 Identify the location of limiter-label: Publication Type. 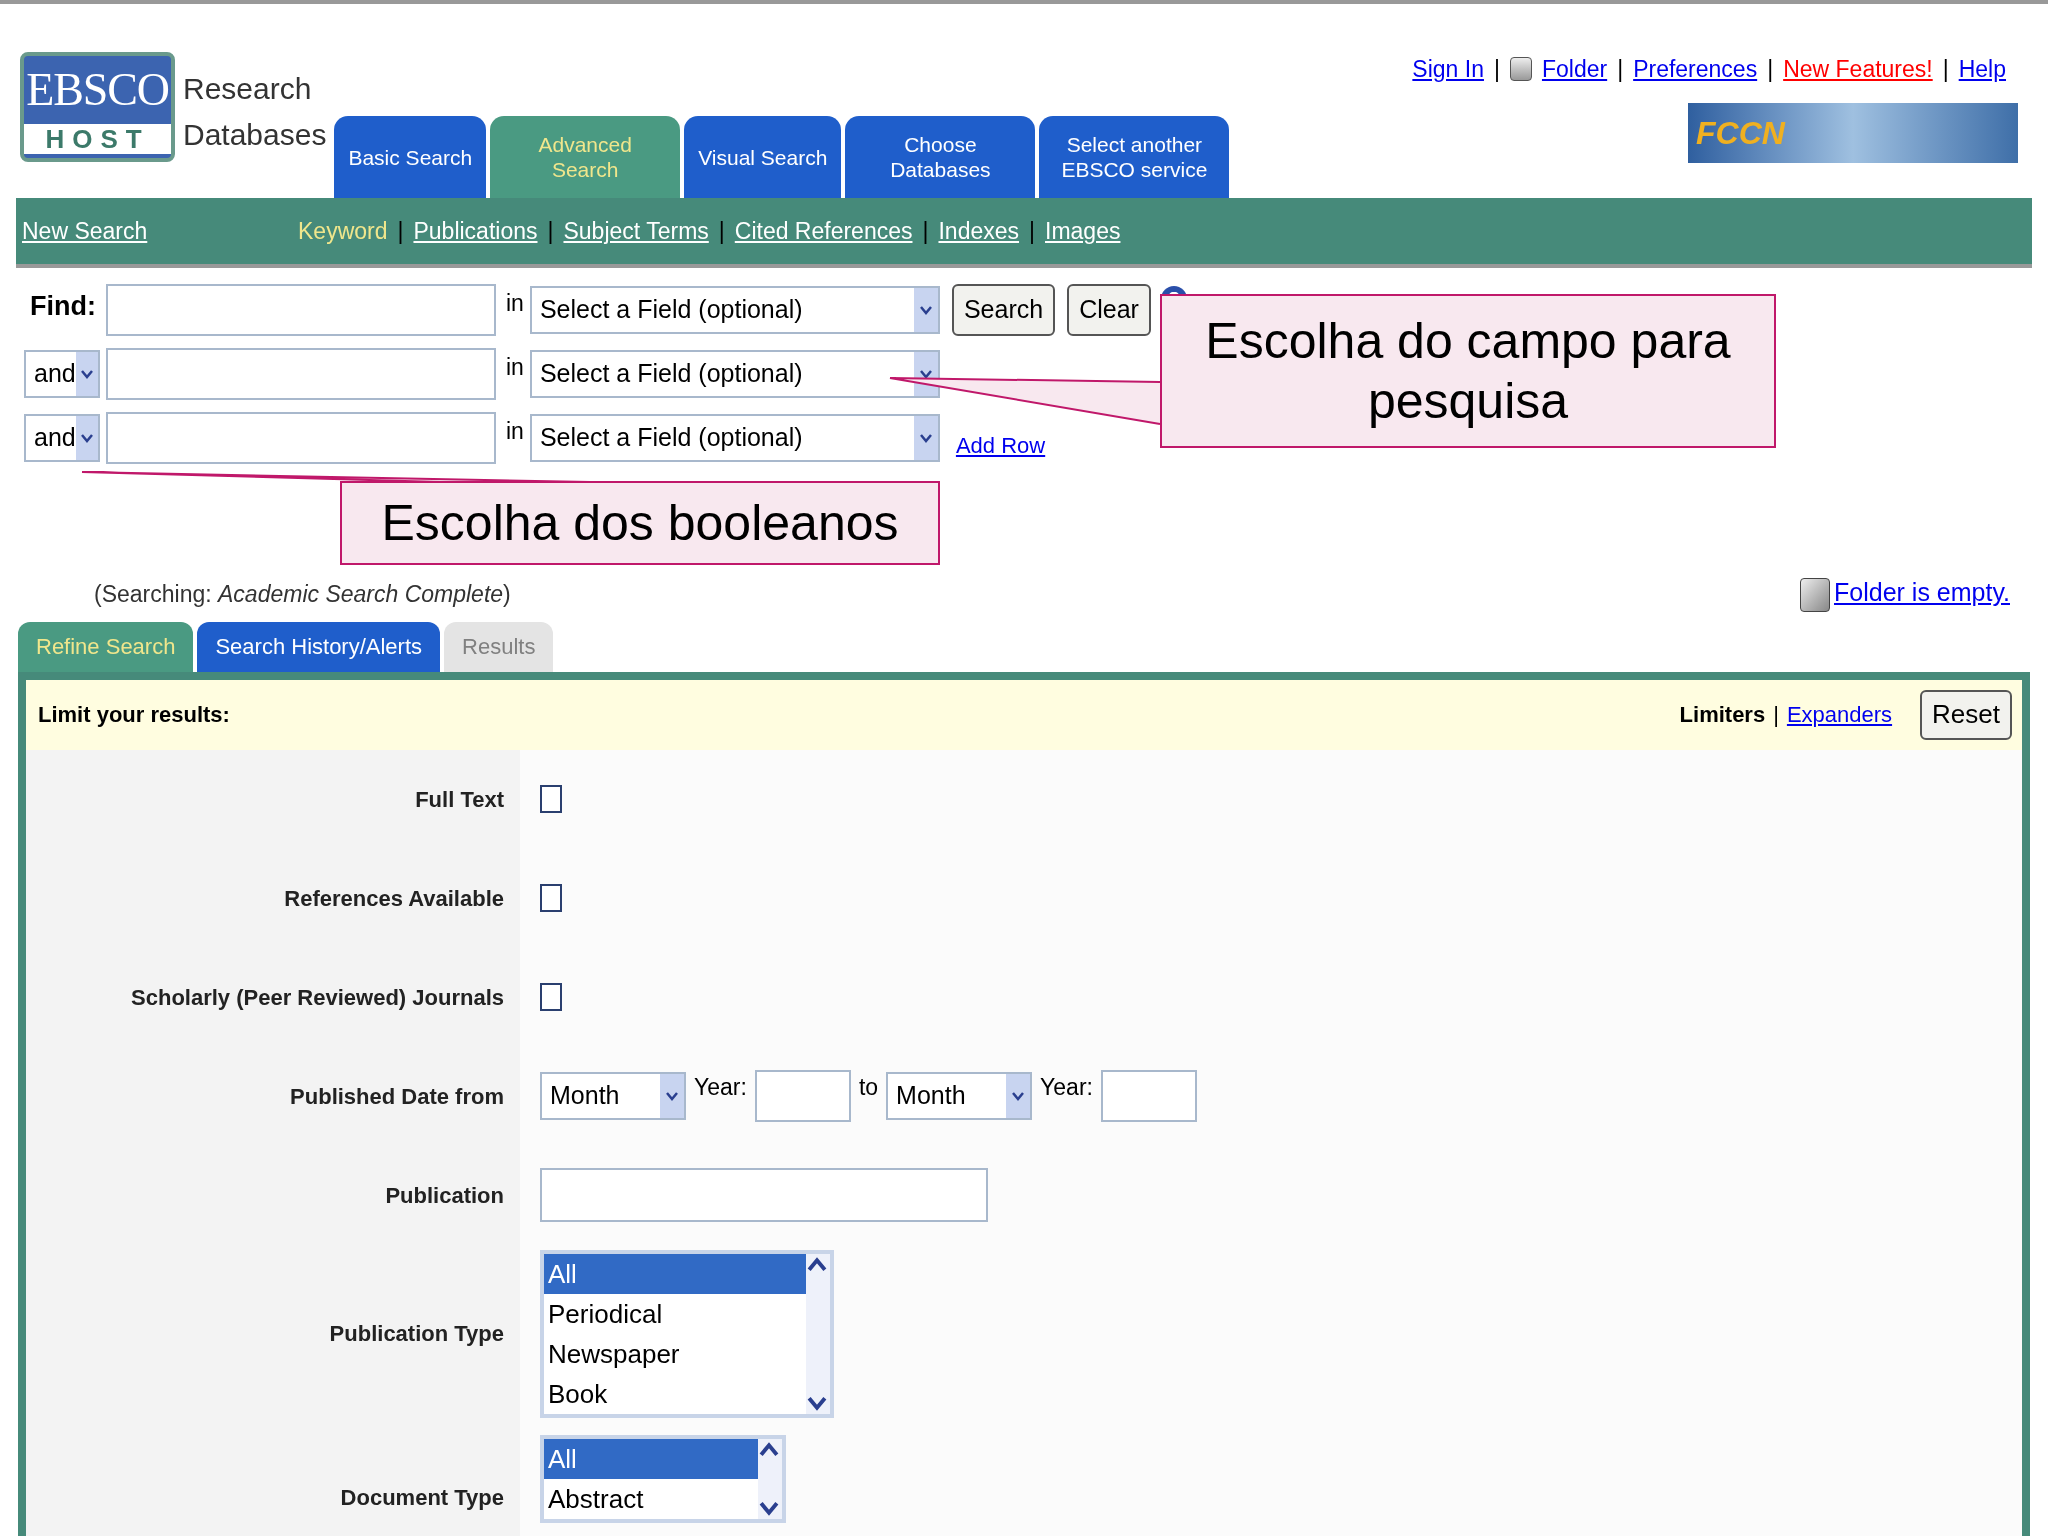
(416, 1334).